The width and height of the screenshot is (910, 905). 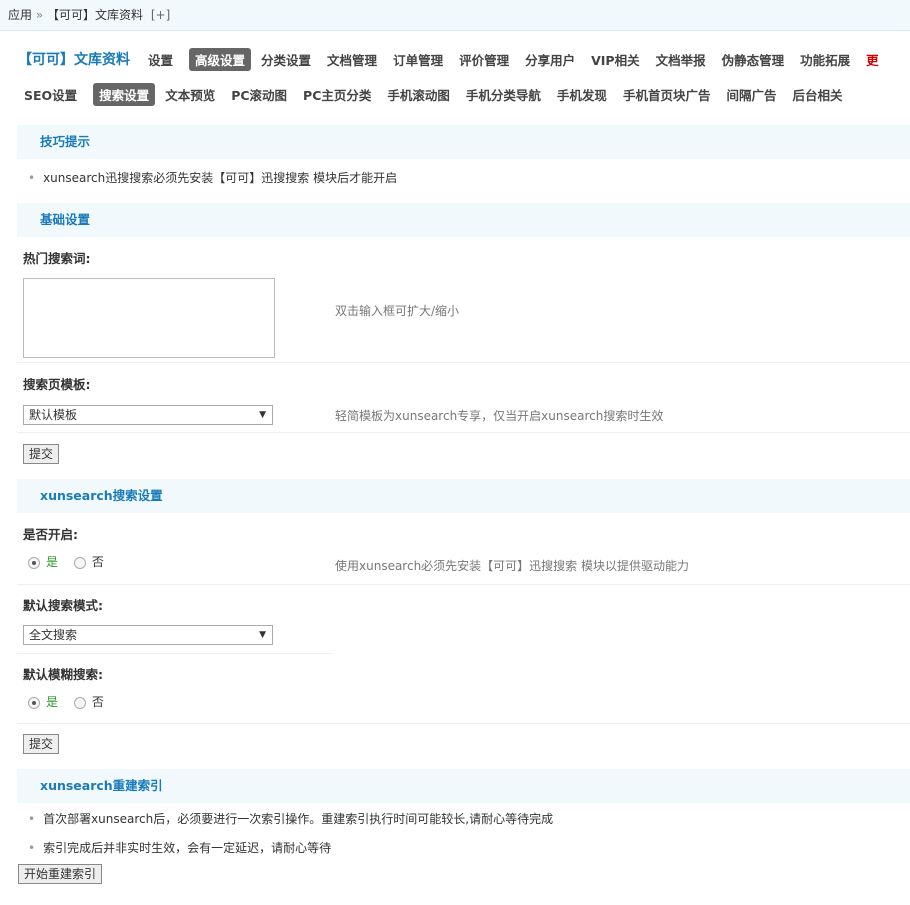 What do you see at coordinates (667, 94) in the screenshot?
I see `subtab-mobile-home-ads: 手机首页块广告` at bounding box center [667, 94].